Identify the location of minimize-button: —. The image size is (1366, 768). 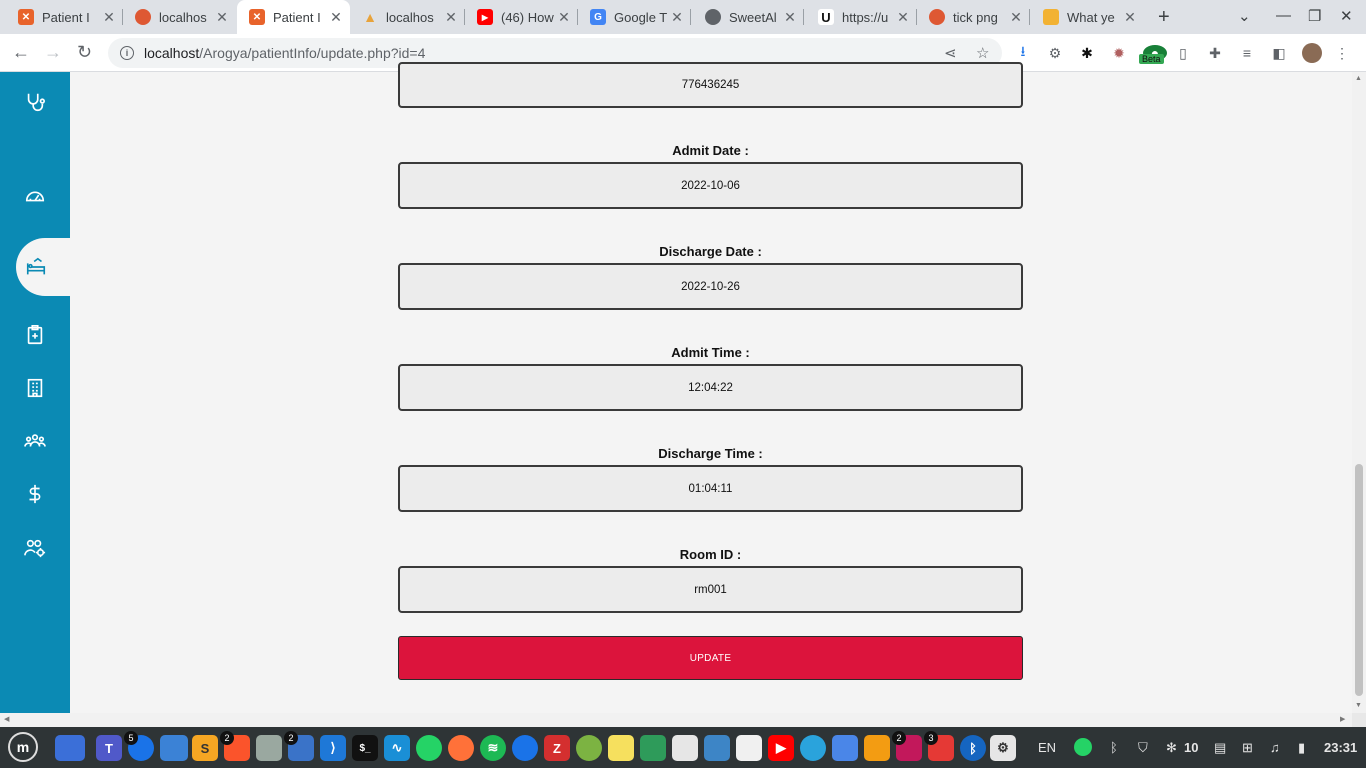
(1283, 15).